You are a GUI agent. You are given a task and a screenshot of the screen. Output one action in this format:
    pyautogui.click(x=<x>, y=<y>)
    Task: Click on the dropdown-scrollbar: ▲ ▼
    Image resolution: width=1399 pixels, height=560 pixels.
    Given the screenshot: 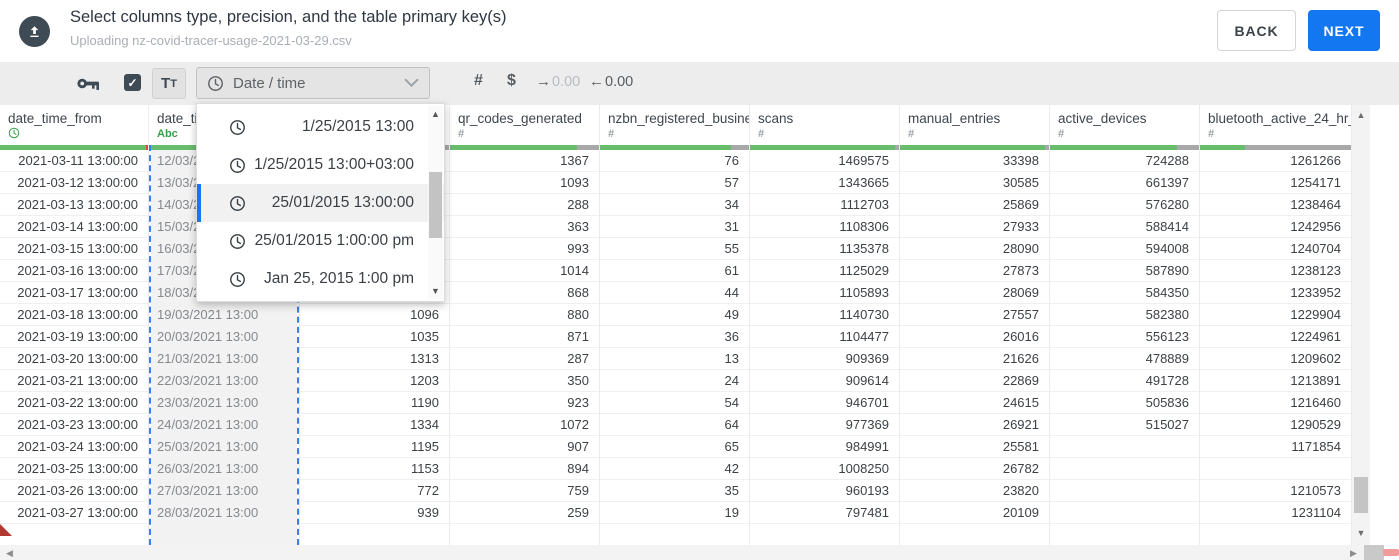 What is the action you would take?
    pyautogui.click(x=435, y=202)
    